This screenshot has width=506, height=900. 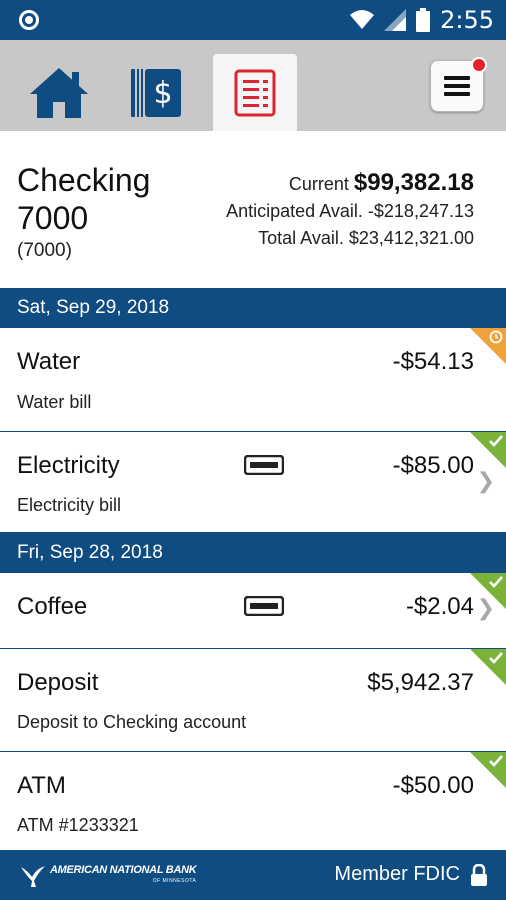 What do you see at coordinates (132, 722) in the screenshot?
I see `transaction-description: Deposit to Checking account` at bounding box center [132, 722].